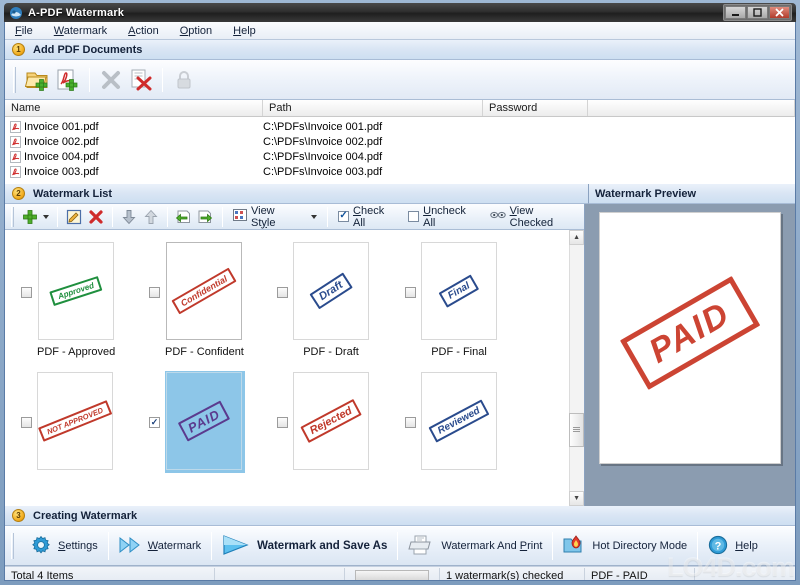  I want to click on watermark-thumbnail: Rejected, so click(331, 421).